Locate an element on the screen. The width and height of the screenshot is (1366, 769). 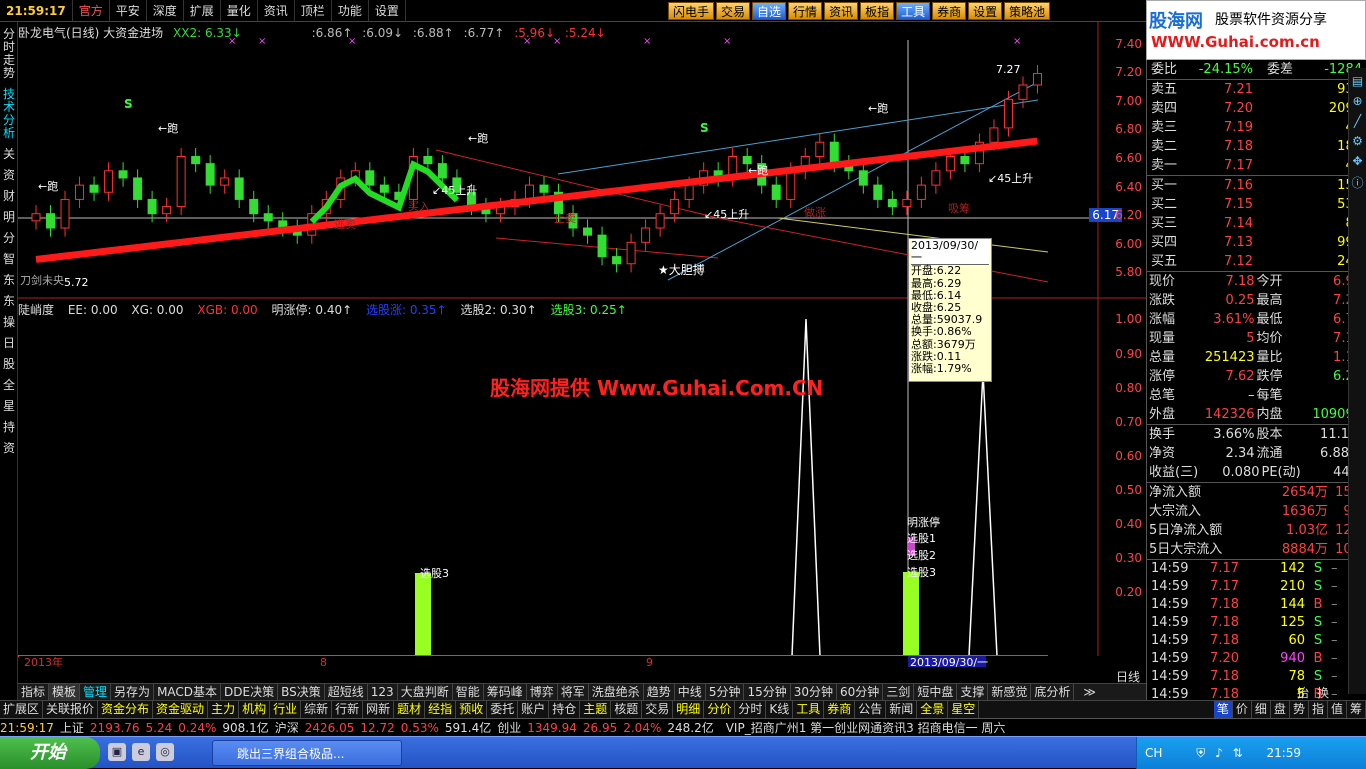
move-icon: ✥ is located at coordinates (1357, 161).